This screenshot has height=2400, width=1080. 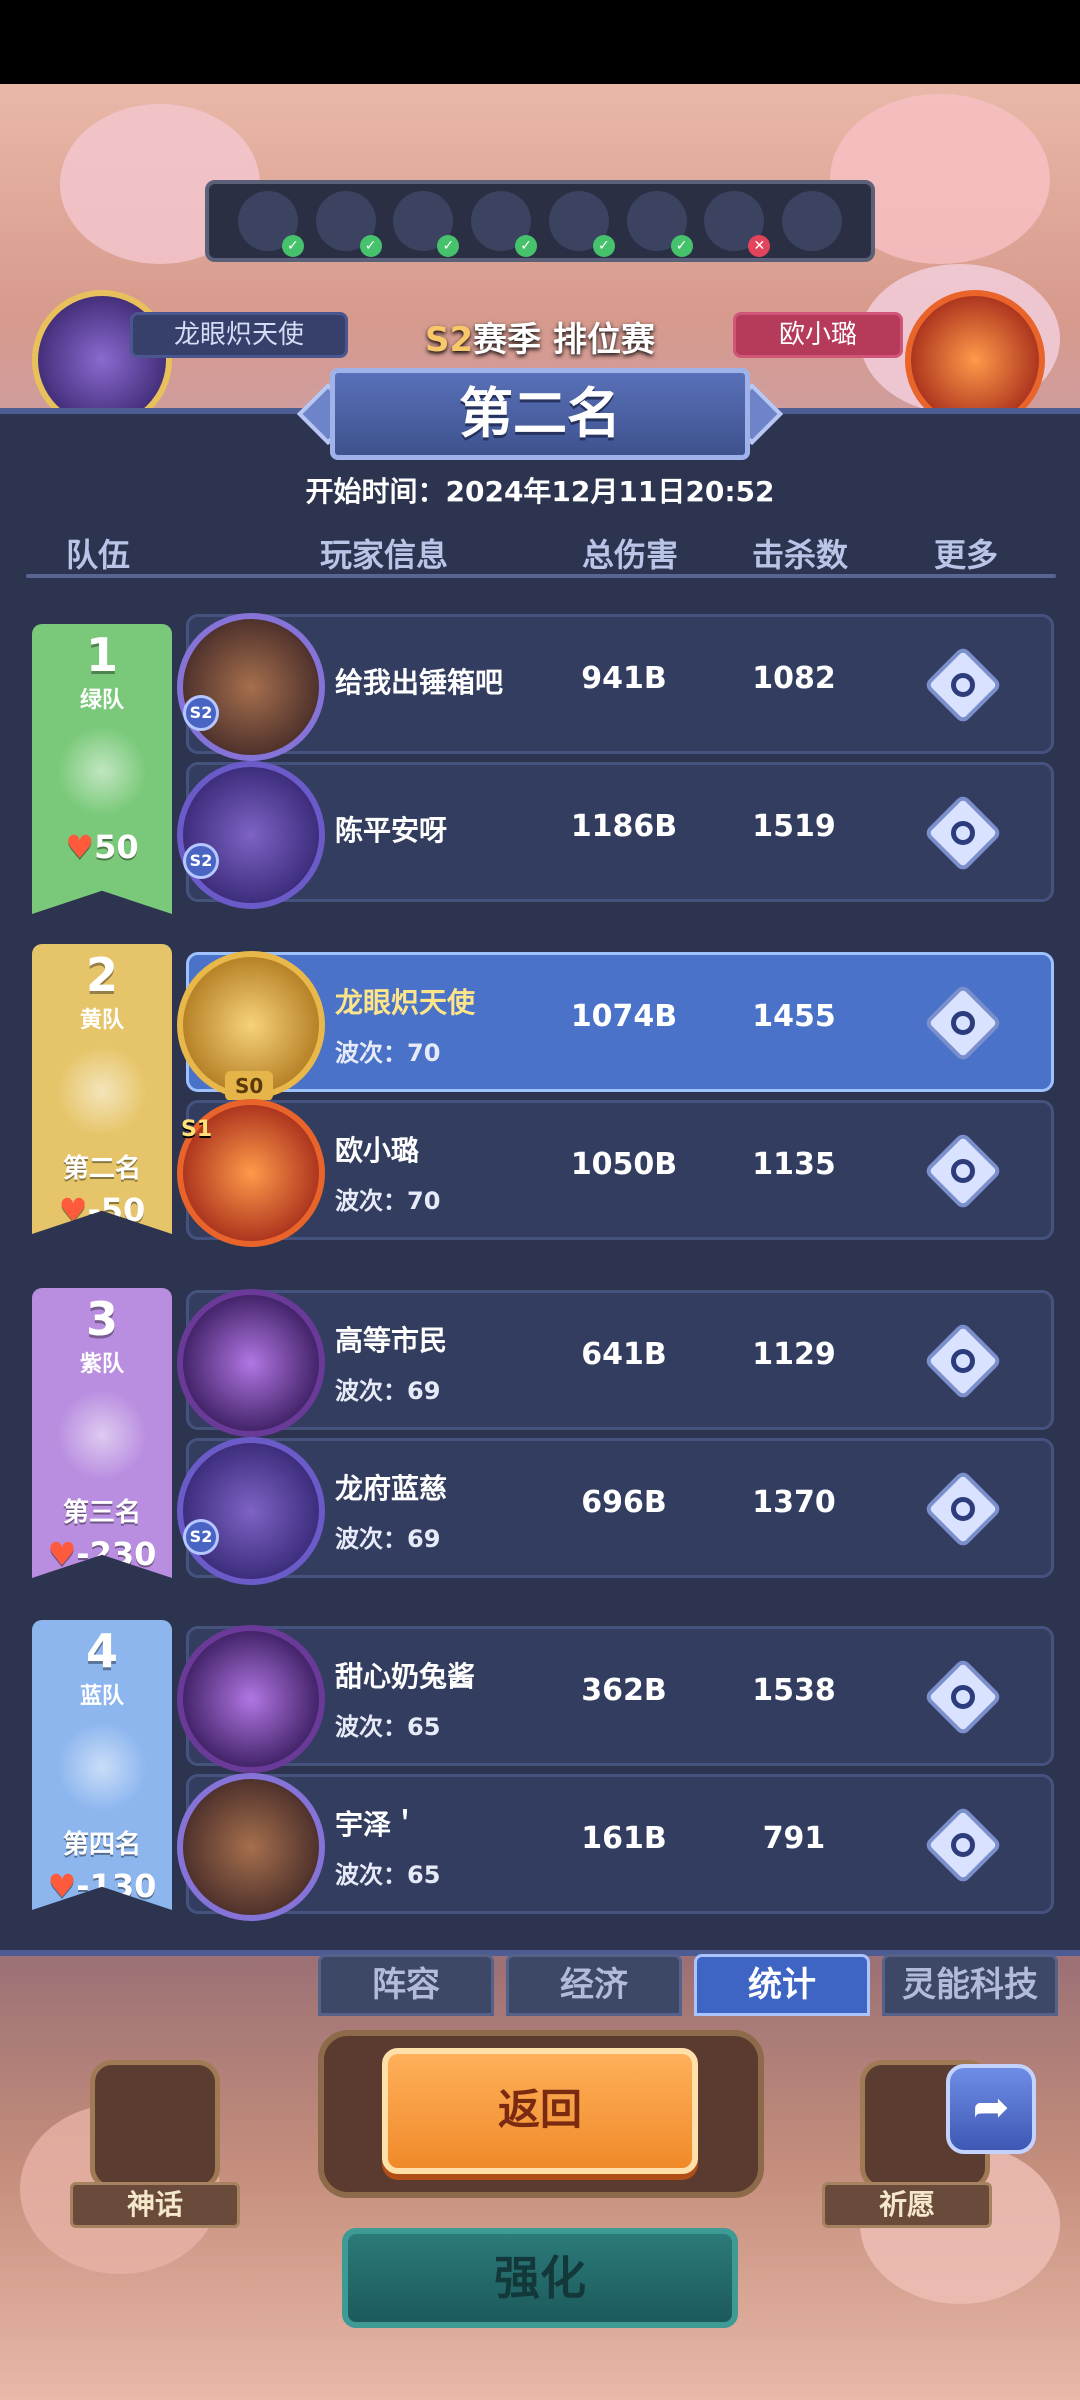 I want to click on team-banner-4: 4 蓝队 第四名 ♥-130, so click(x=102, y=1765).